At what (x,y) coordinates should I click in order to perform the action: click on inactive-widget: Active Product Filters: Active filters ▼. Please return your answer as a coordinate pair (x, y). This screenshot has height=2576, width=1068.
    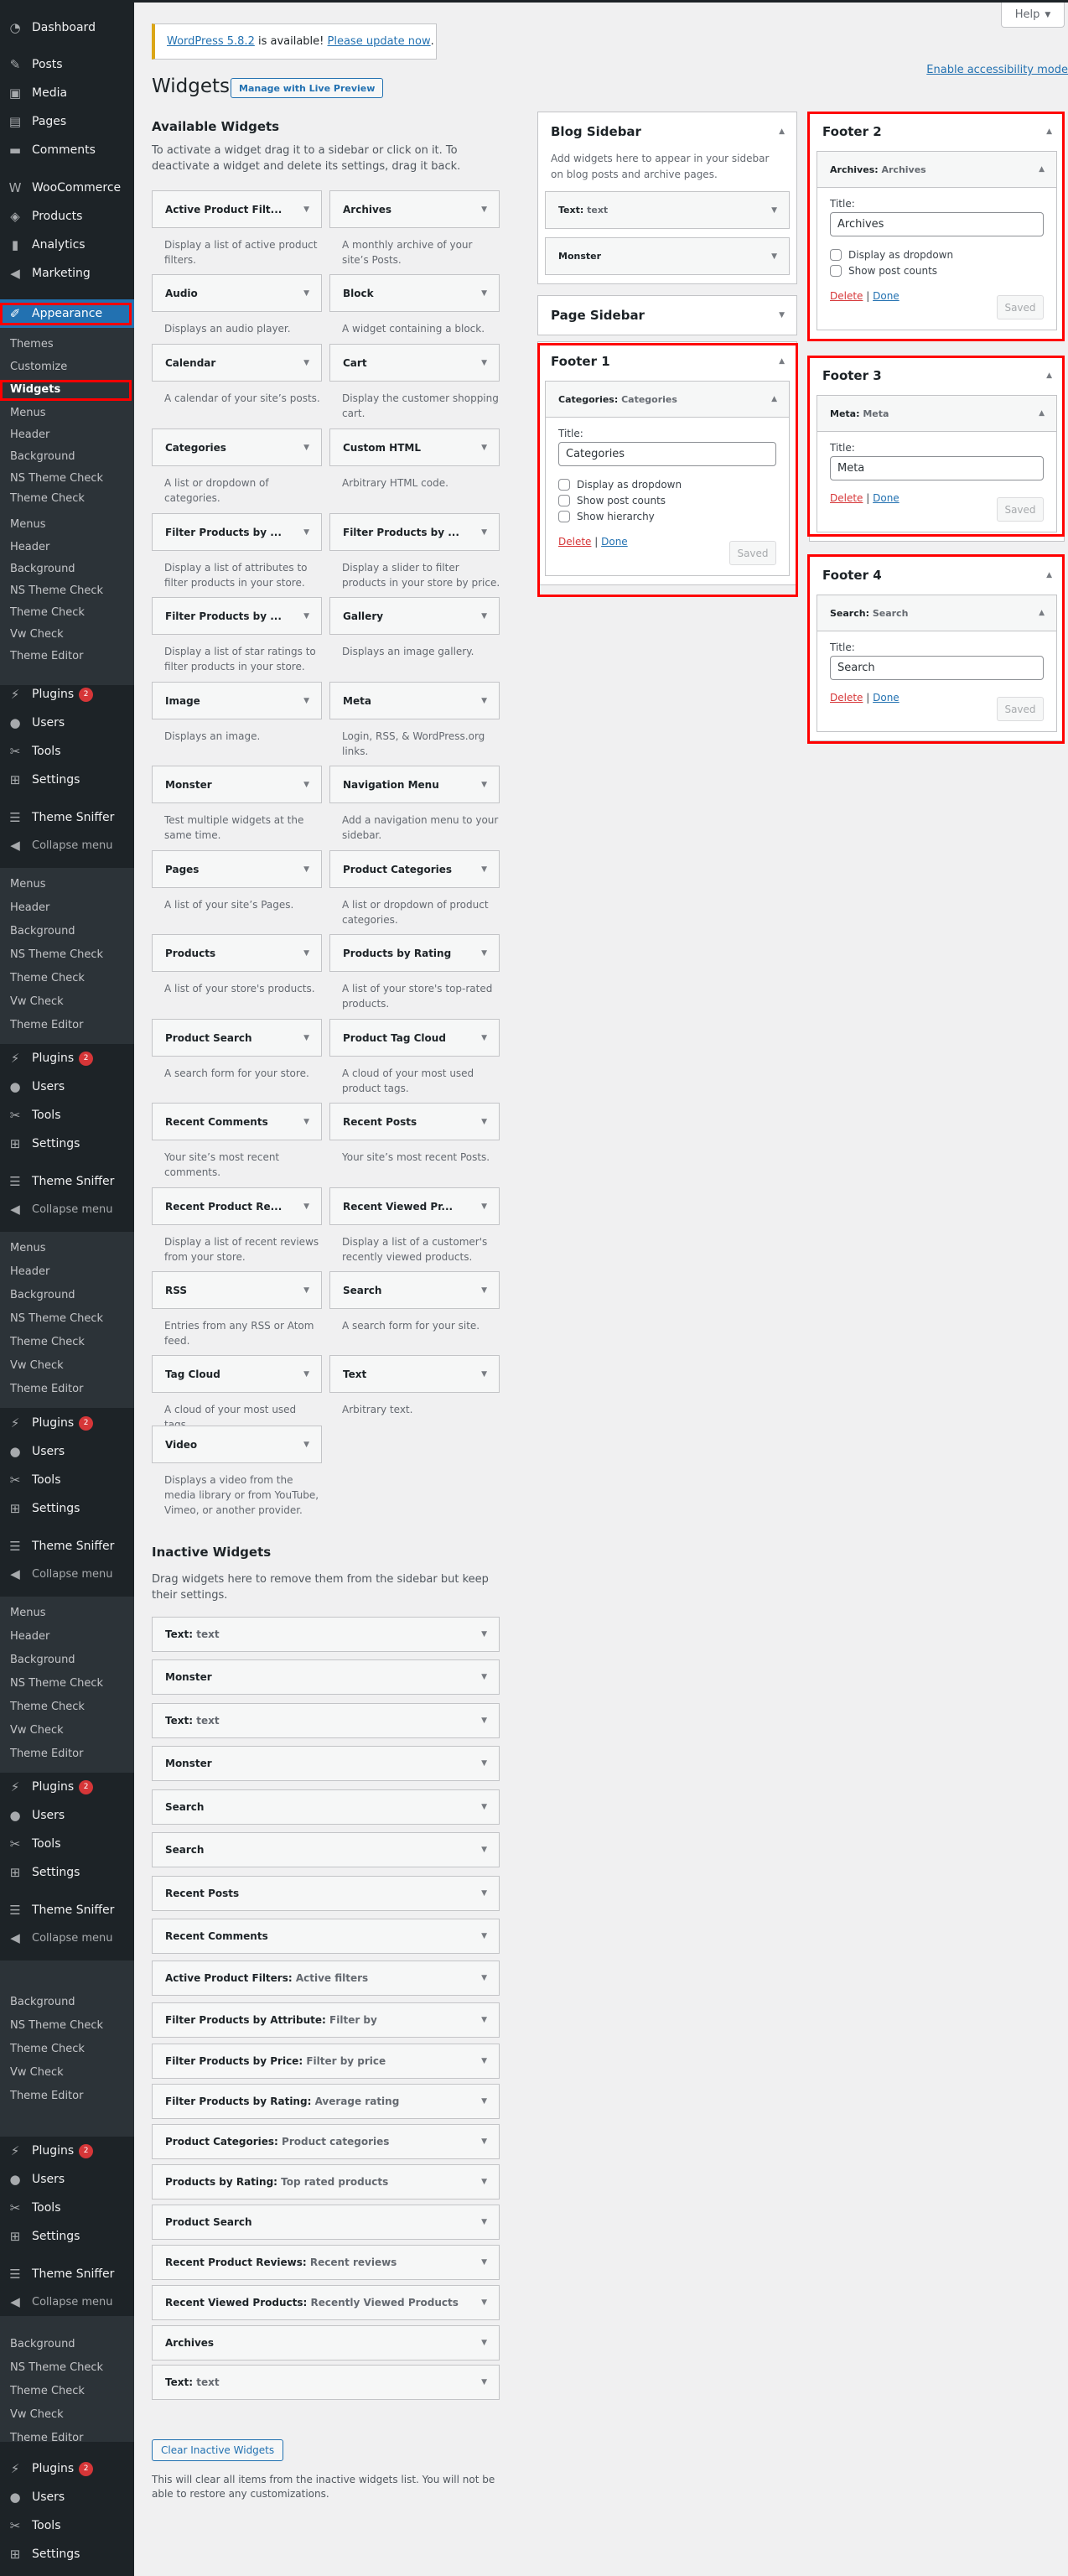
    Looking at the image, I should click on (326, 1978).